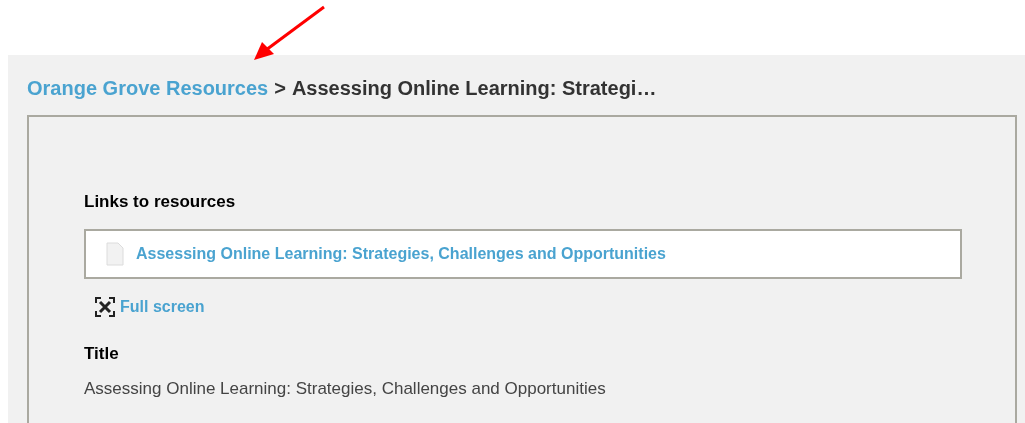 The image size is (1025, 423). What do you see at coordinates (162, 306) in the screenshot?
I see `full-screen-link: Full screen` at bounding box center [162, 306].